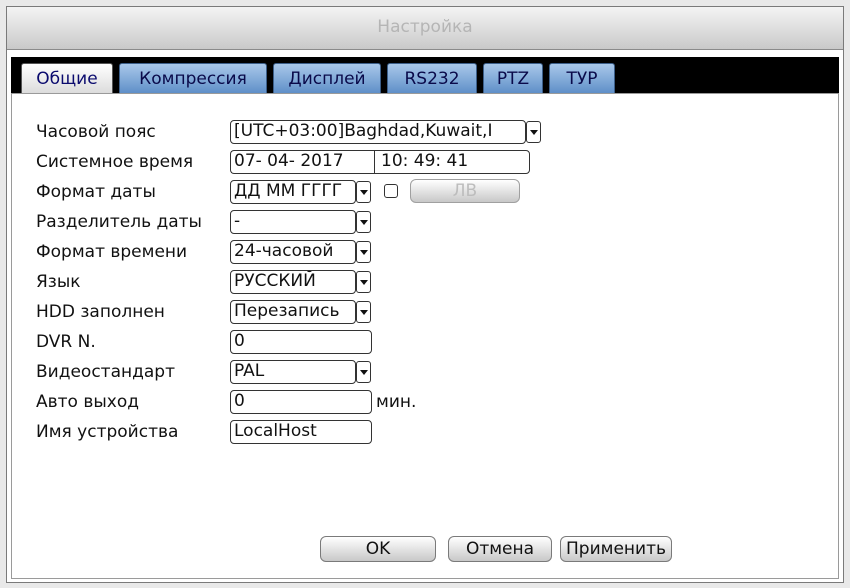 The width and height of the screenshot is (850, 588). I want to click on tab-rs232: RS232, so click(432, 78).